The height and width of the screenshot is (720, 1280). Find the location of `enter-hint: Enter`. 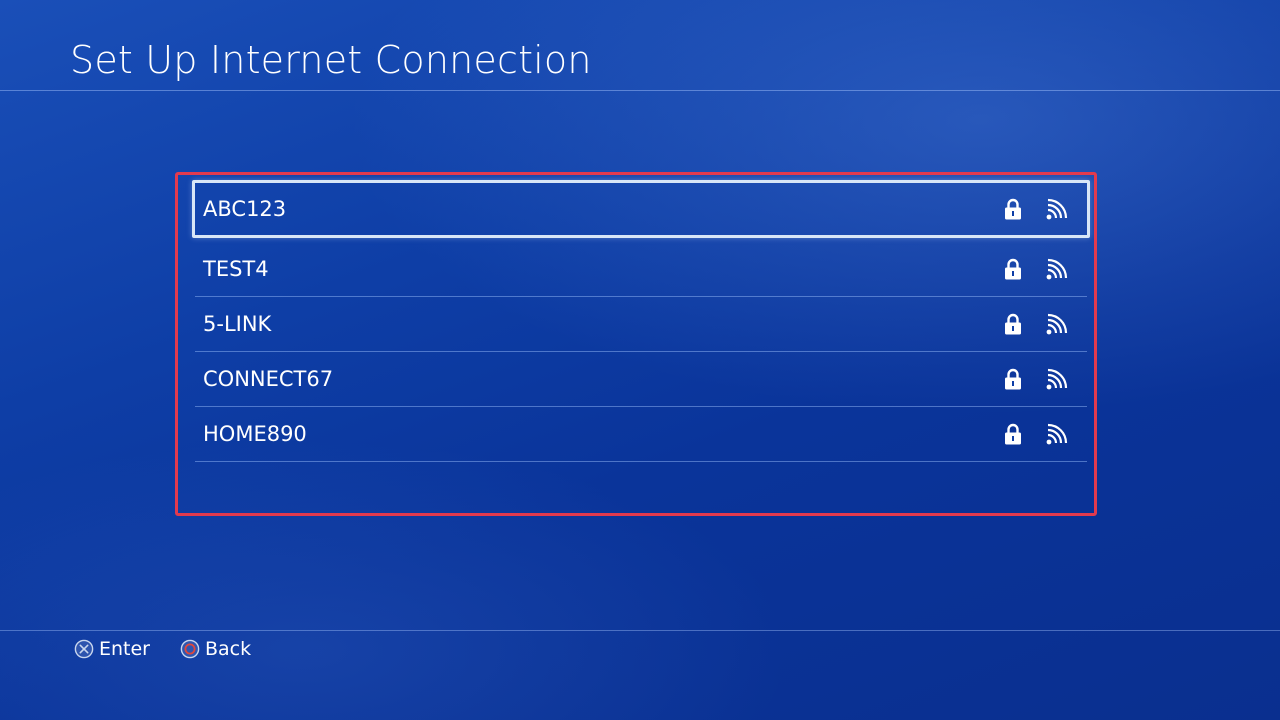

enter-hint: Enter is located at coordinates (112, 649).